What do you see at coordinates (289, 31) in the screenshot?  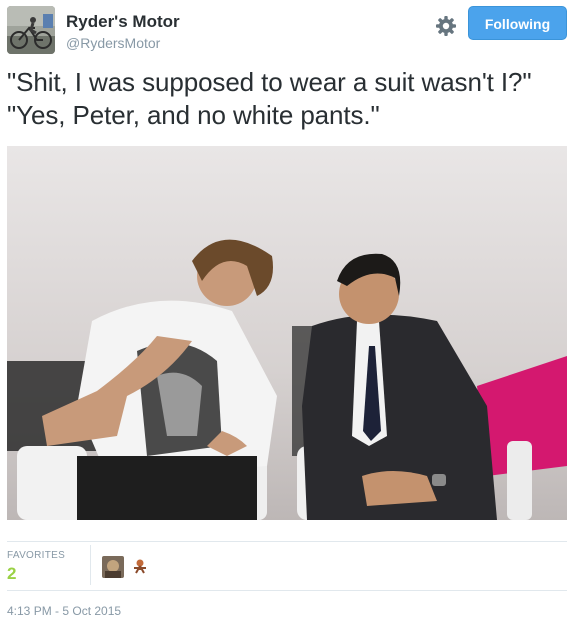 I see `tweet-header: Ryder's Motor @RydersMotor Following` at bounding box center [289, 31].